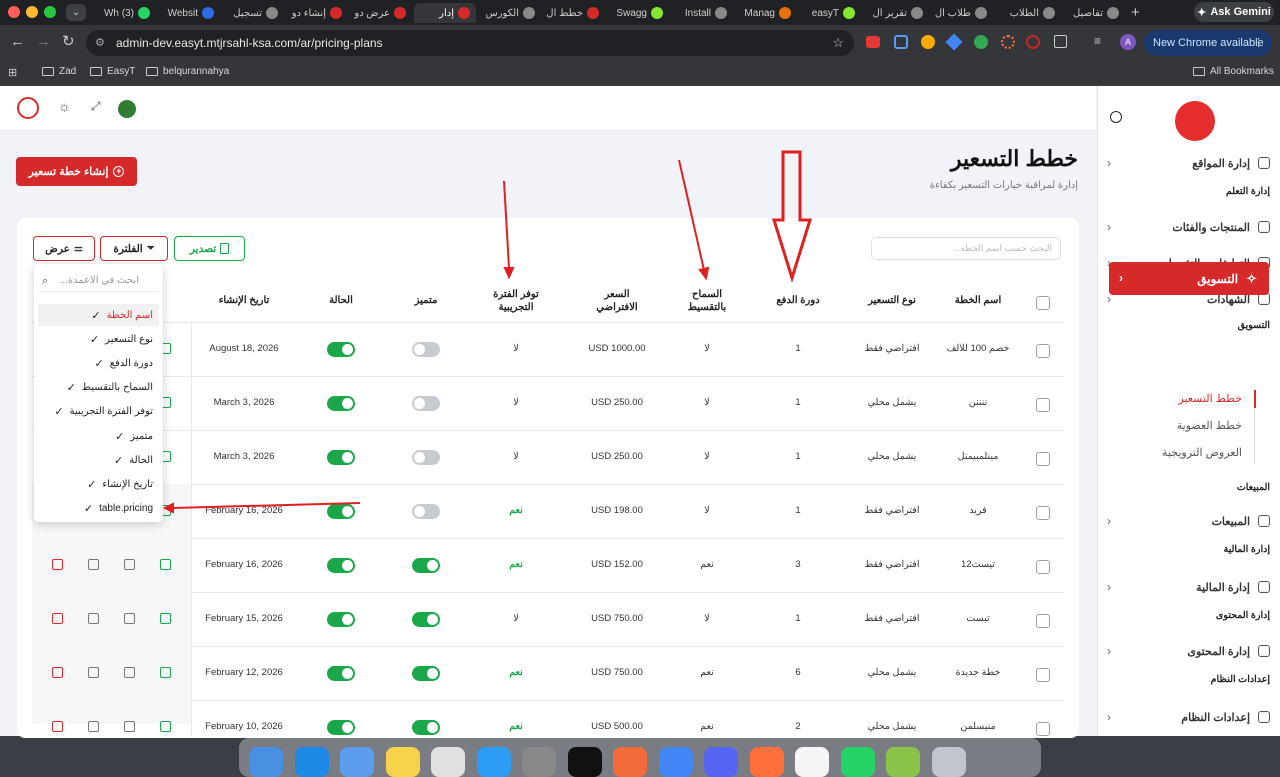 This screenshot has width=1280, height=777. Describe the element at coordinates (638, 13) in the screenshot. I see `browser-tab: Swagg` at that location.